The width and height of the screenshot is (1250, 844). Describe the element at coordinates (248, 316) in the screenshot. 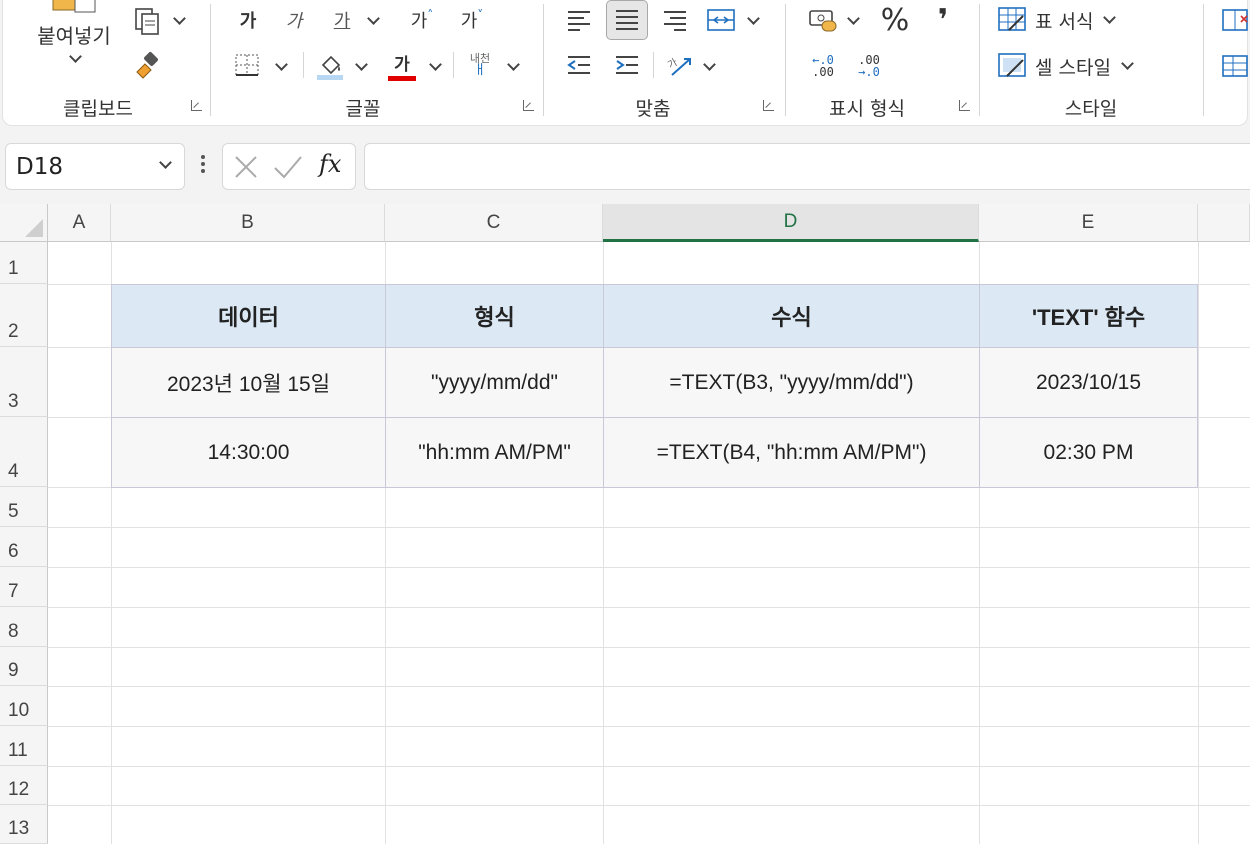

I see `table-header-cell: 데이터` at that location.